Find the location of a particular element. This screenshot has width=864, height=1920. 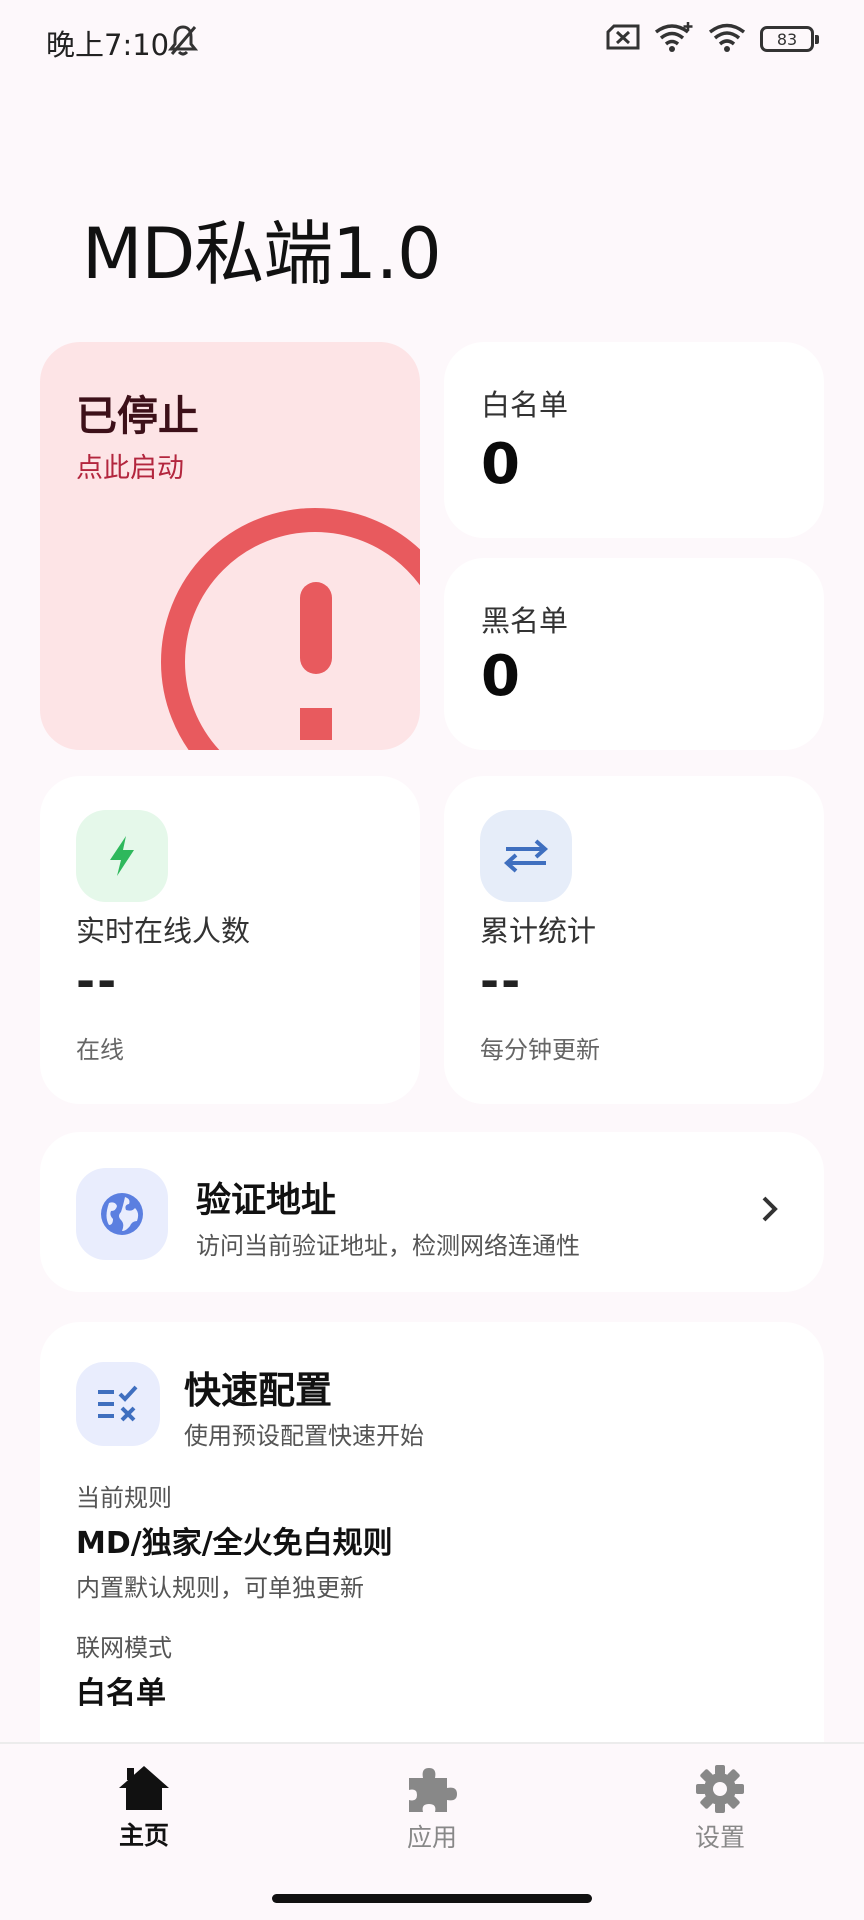

puzzle-icon is located at coordinates (433, 1790).